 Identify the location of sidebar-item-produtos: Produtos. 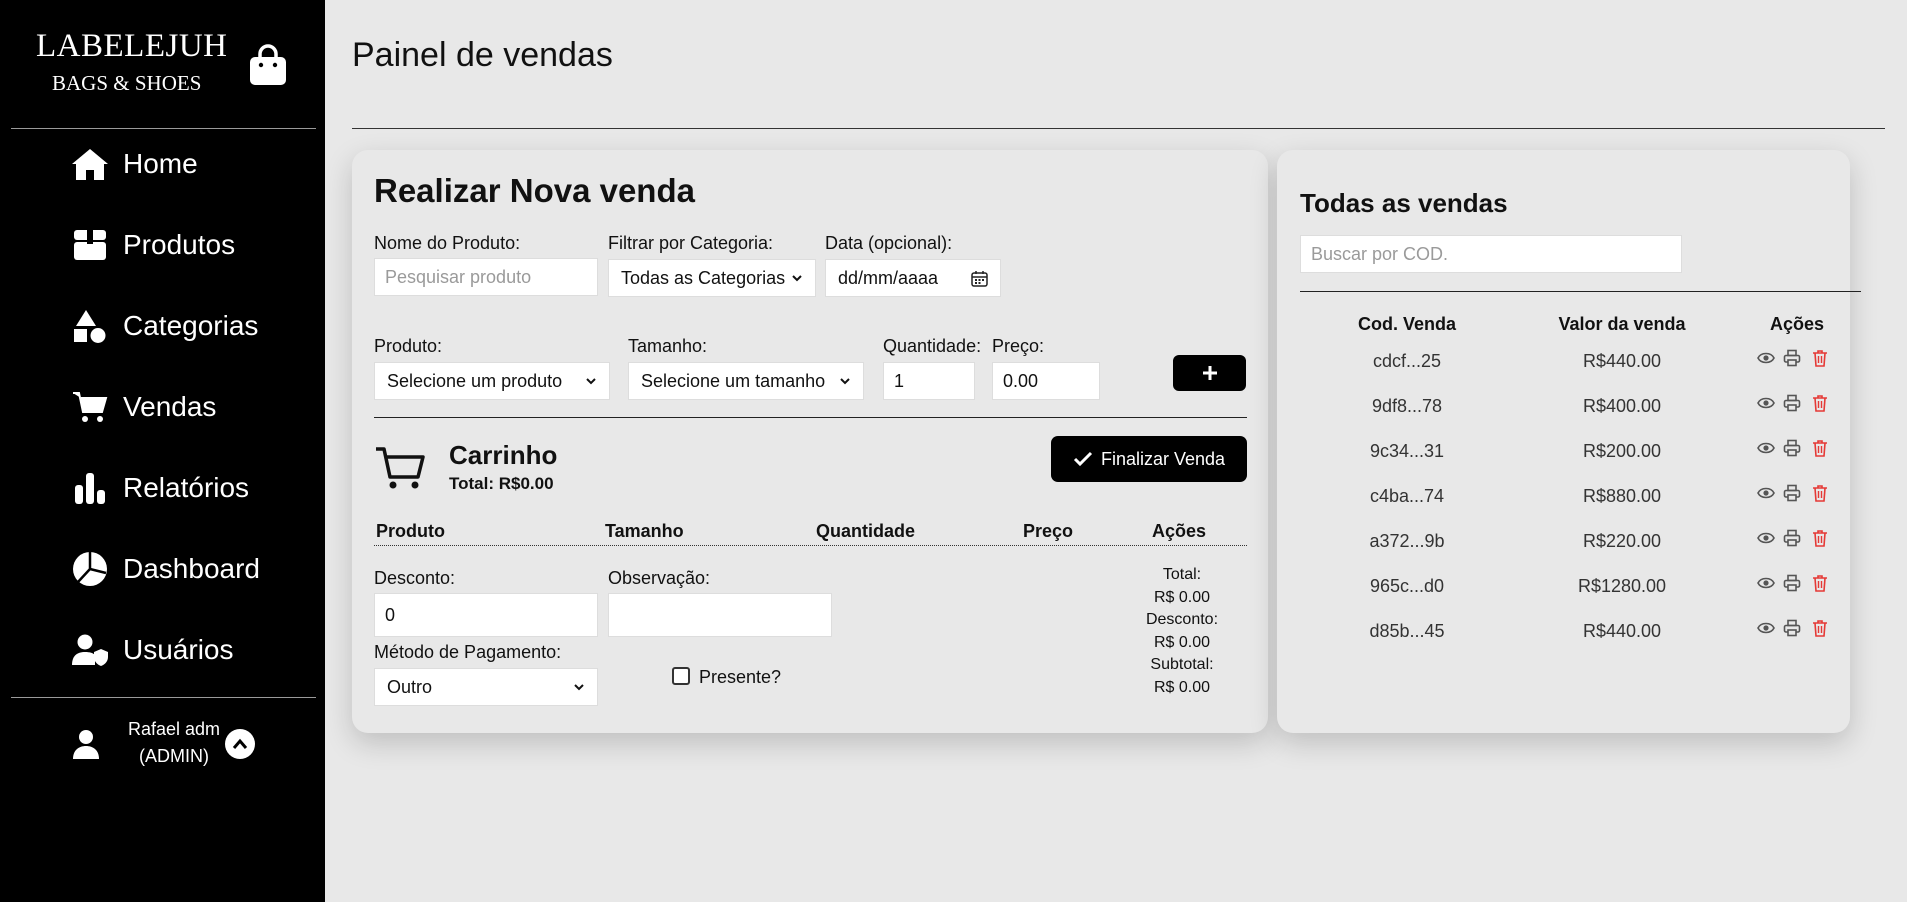
(152, 245).